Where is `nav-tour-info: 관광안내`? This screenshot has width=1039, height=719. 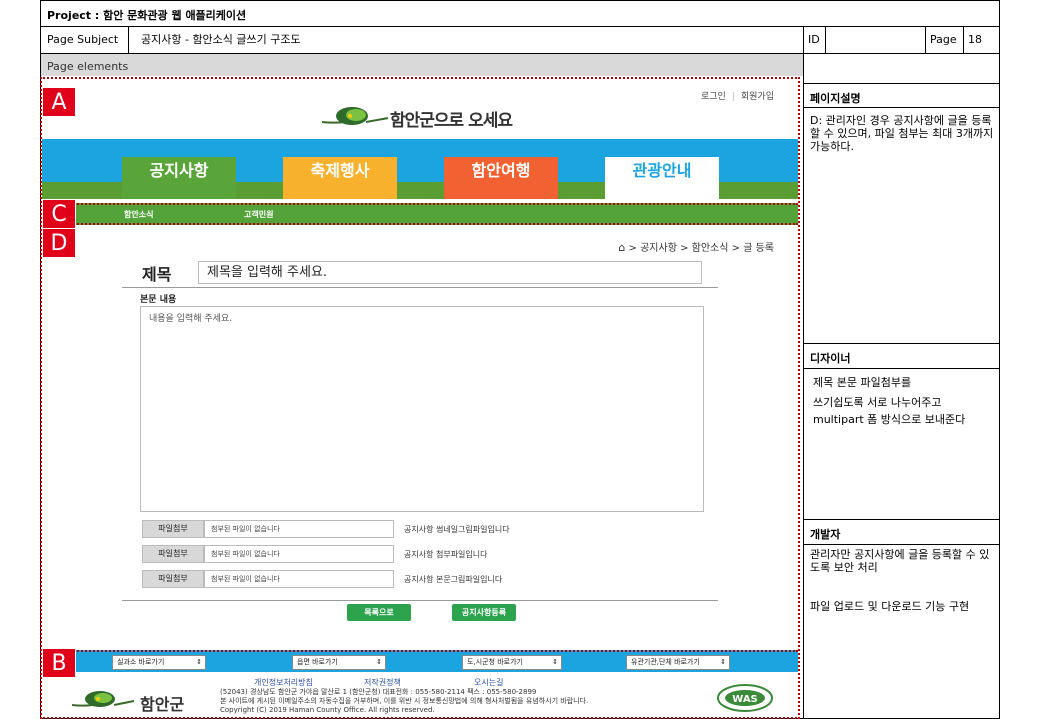 nav-tour-info: 관광안내 is located at coordinates (662, 178).